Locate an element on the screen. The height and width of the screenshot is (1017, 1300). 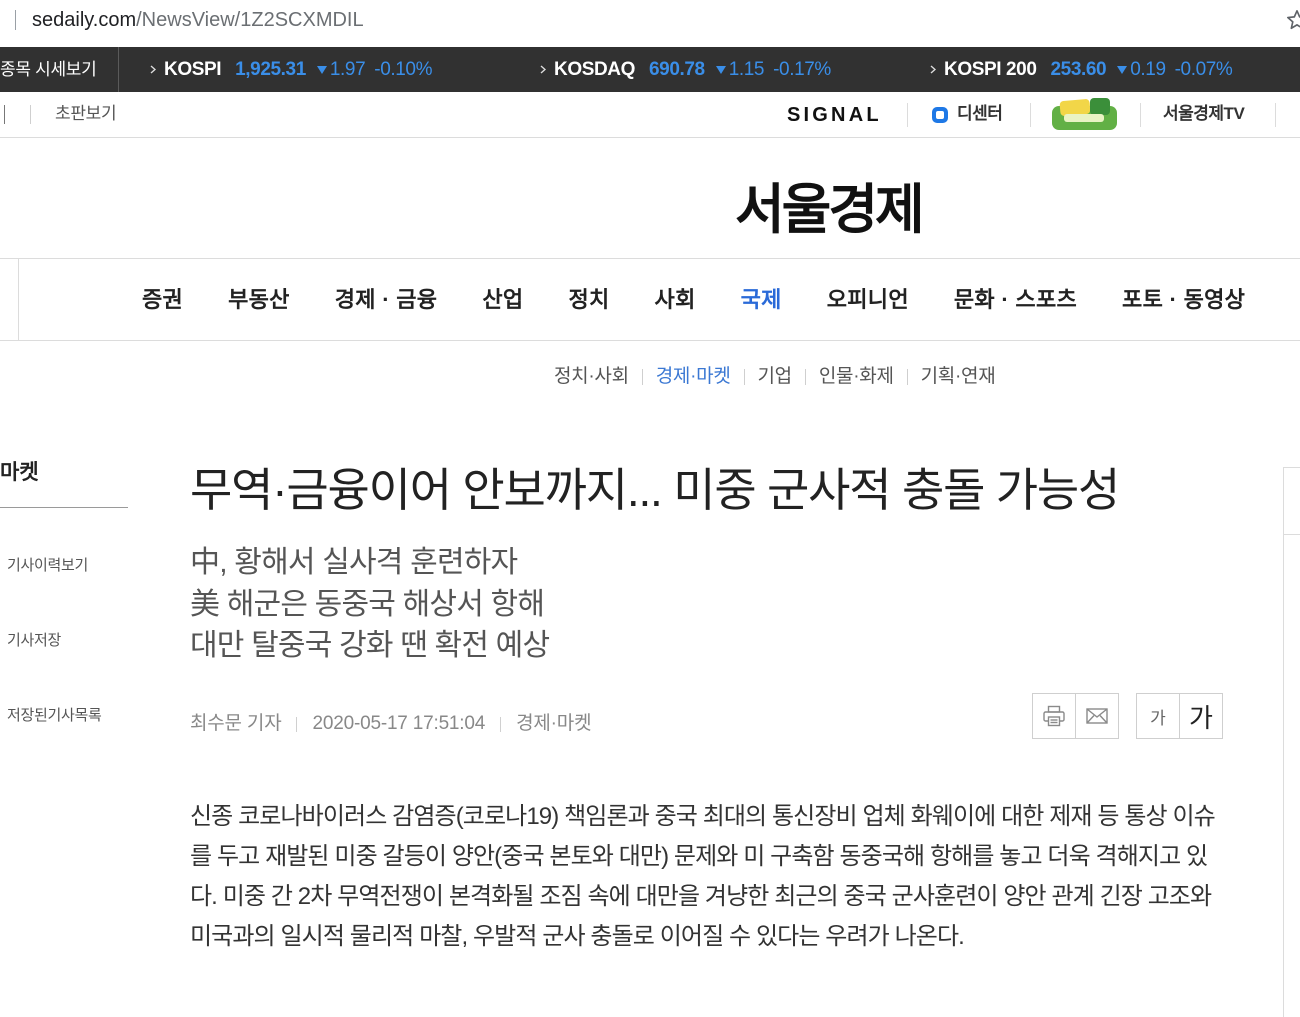
nav-left-border is located at coordinates (18, 299).